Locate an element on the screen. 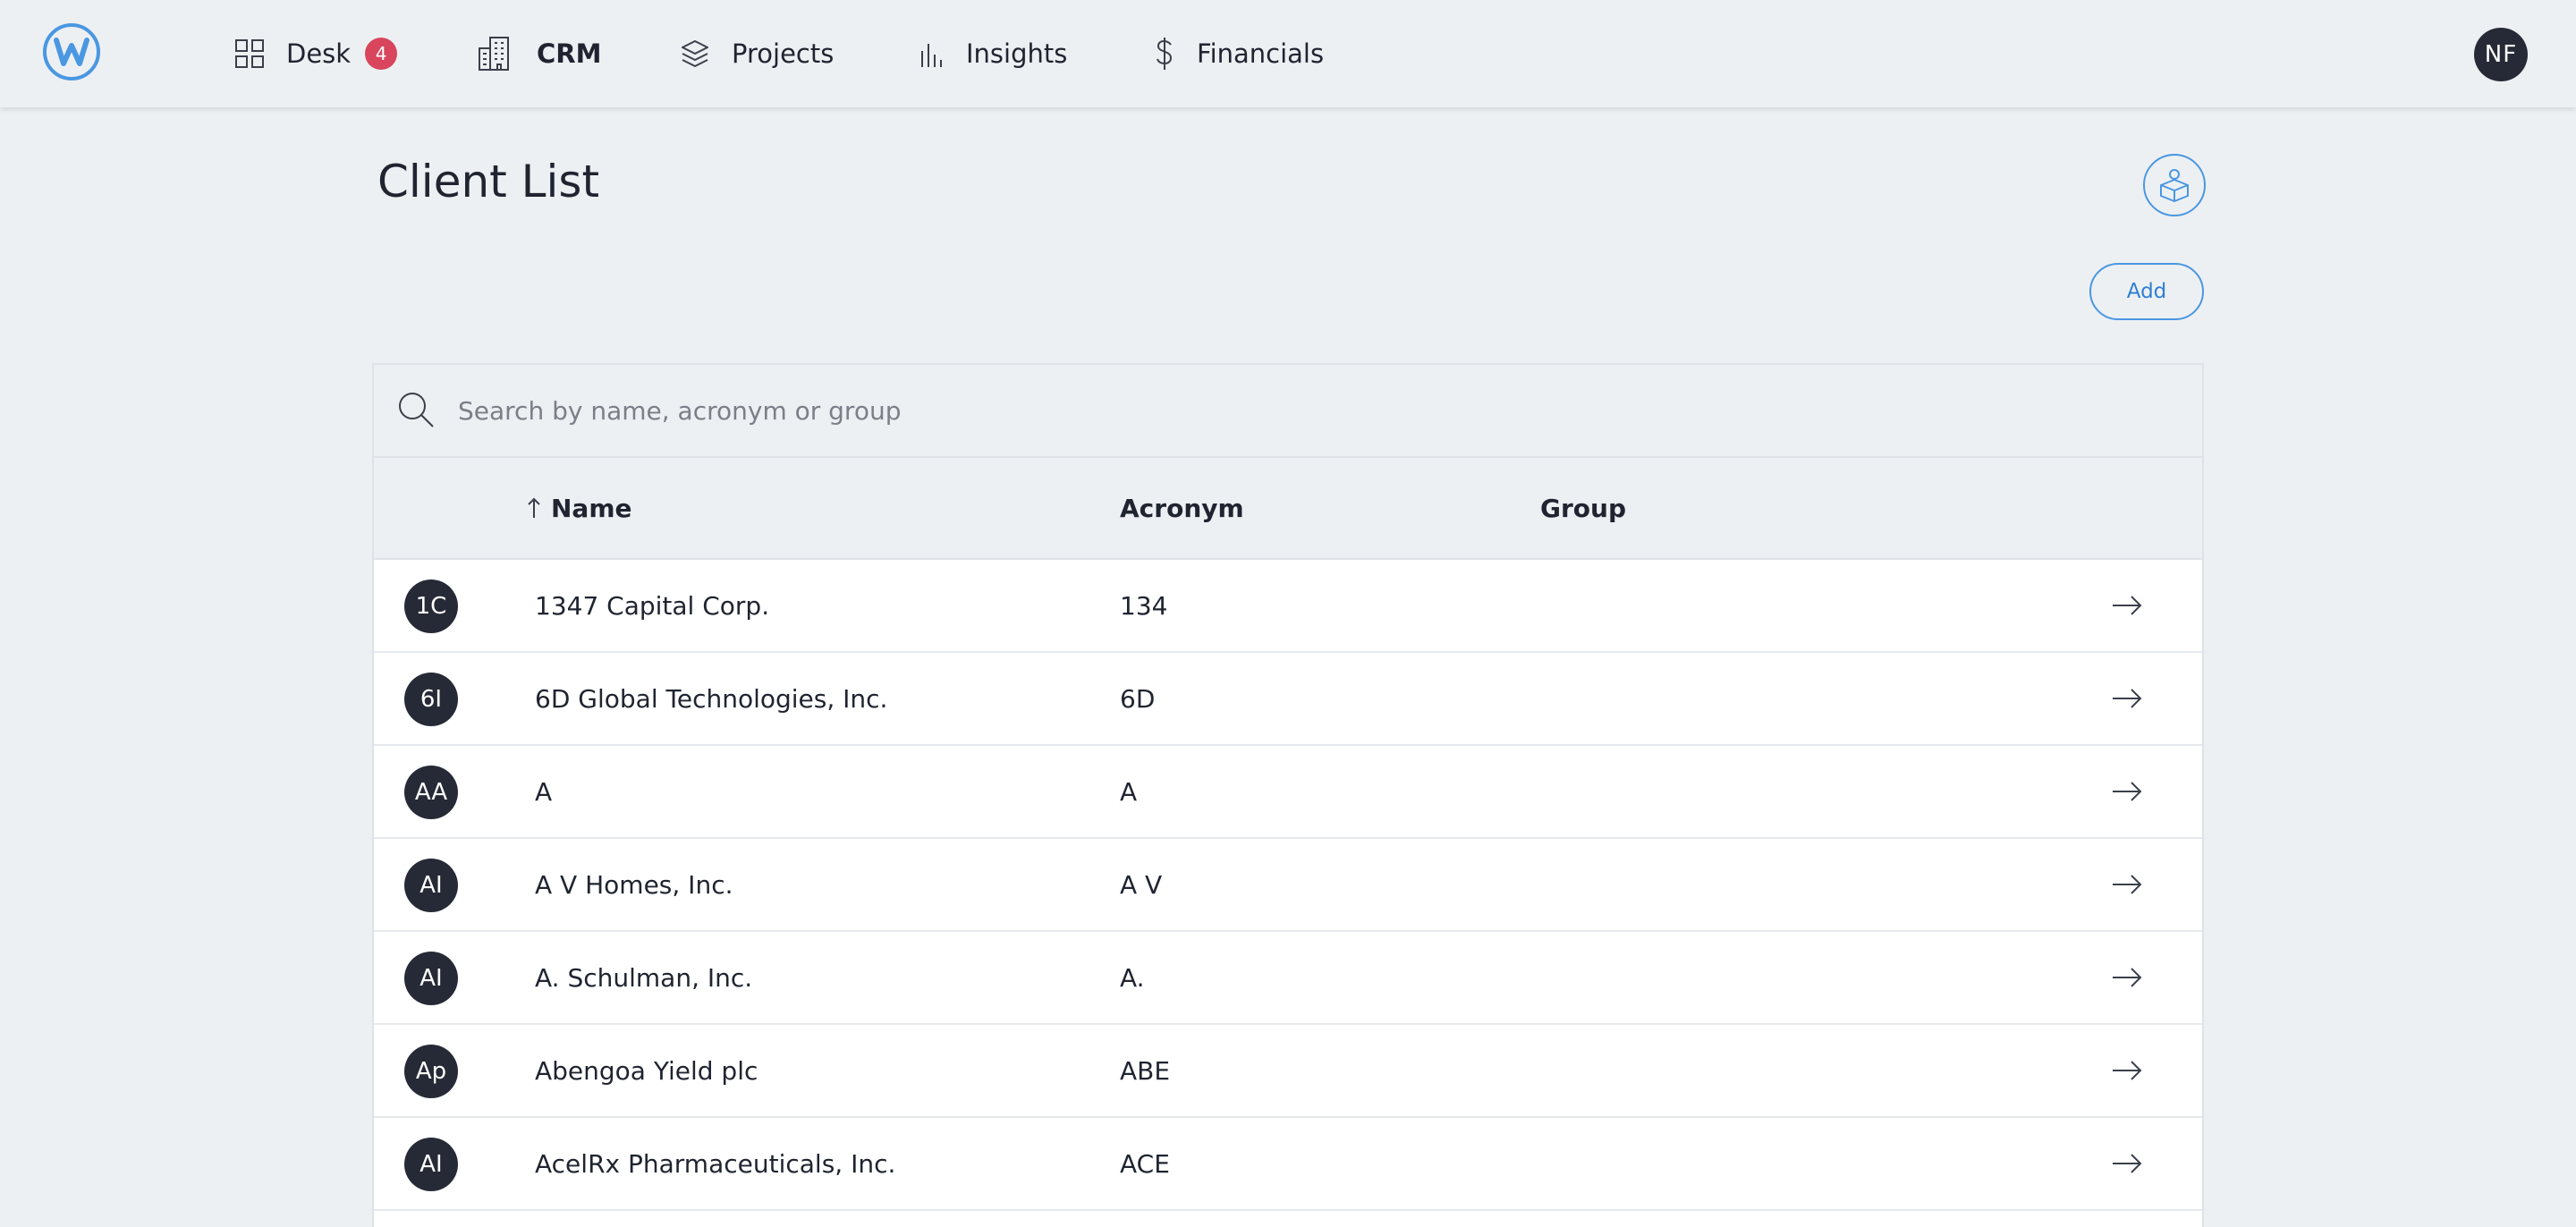 The width and height of the screenshot is (2576, 1227). table-row: AI A. Schulman, Inc. A. is located at coordinates (1288, 979).